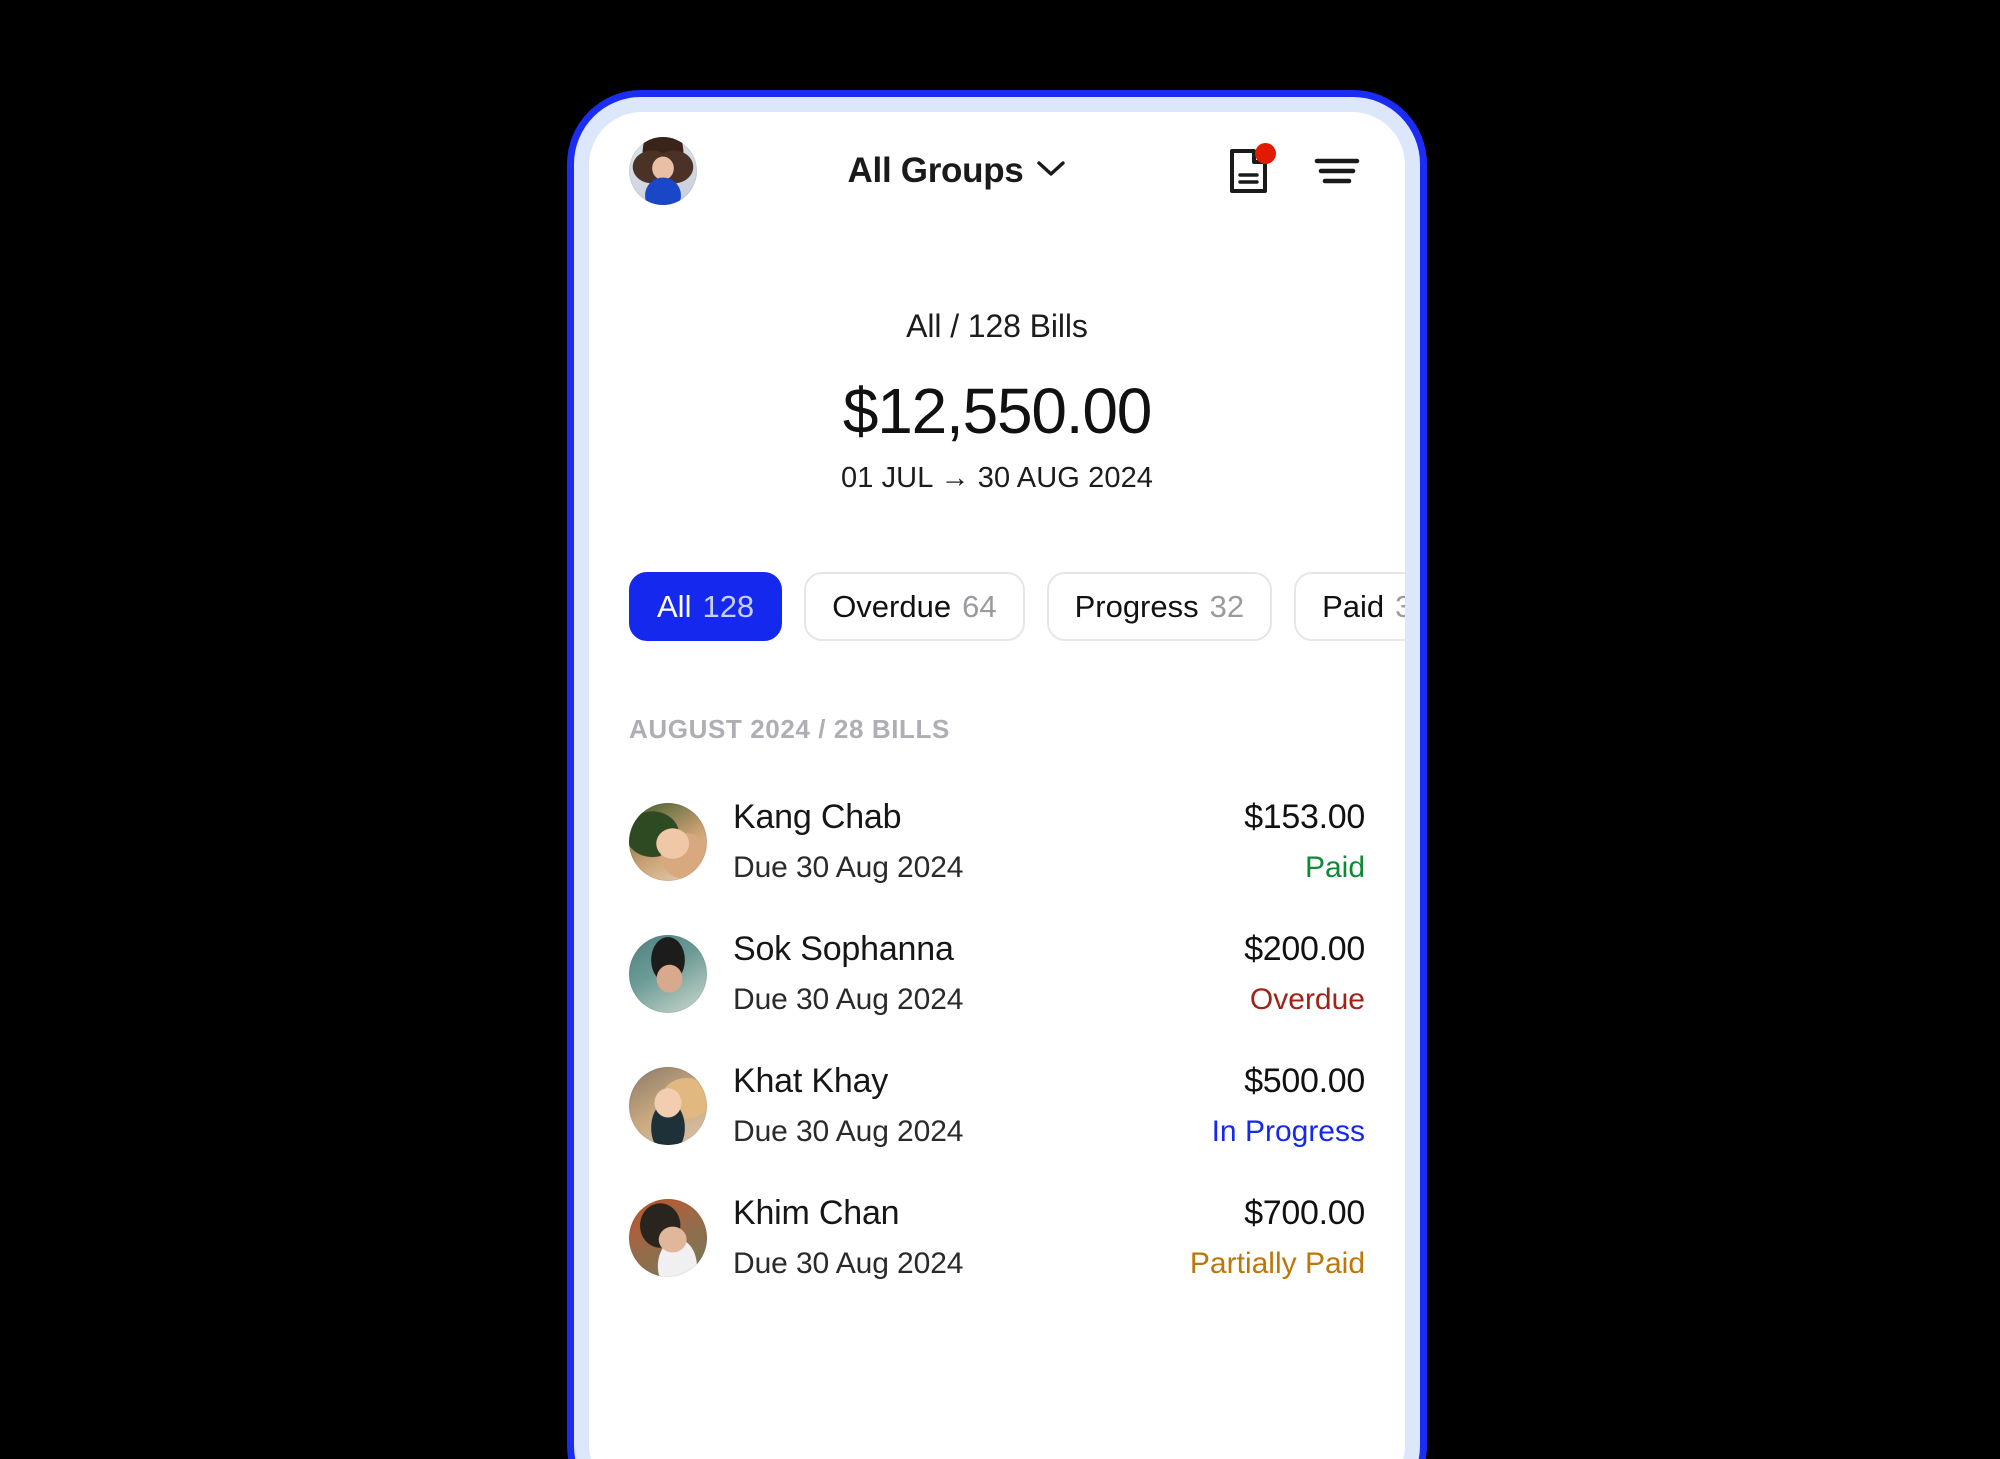 This screenshot has height=1459, width=2000. I want to click on filter-chip-overdue: Overdue 64, so click(914, 606).